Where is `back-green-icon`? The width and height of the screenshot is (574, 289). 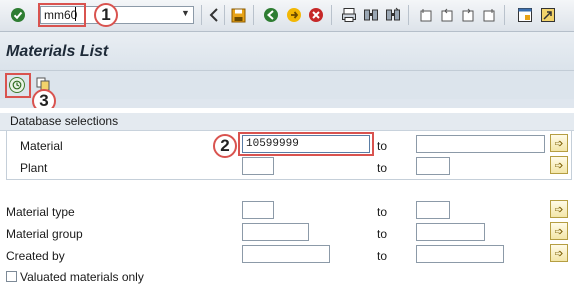
back-green-icon is located at coordinates (271, 15).